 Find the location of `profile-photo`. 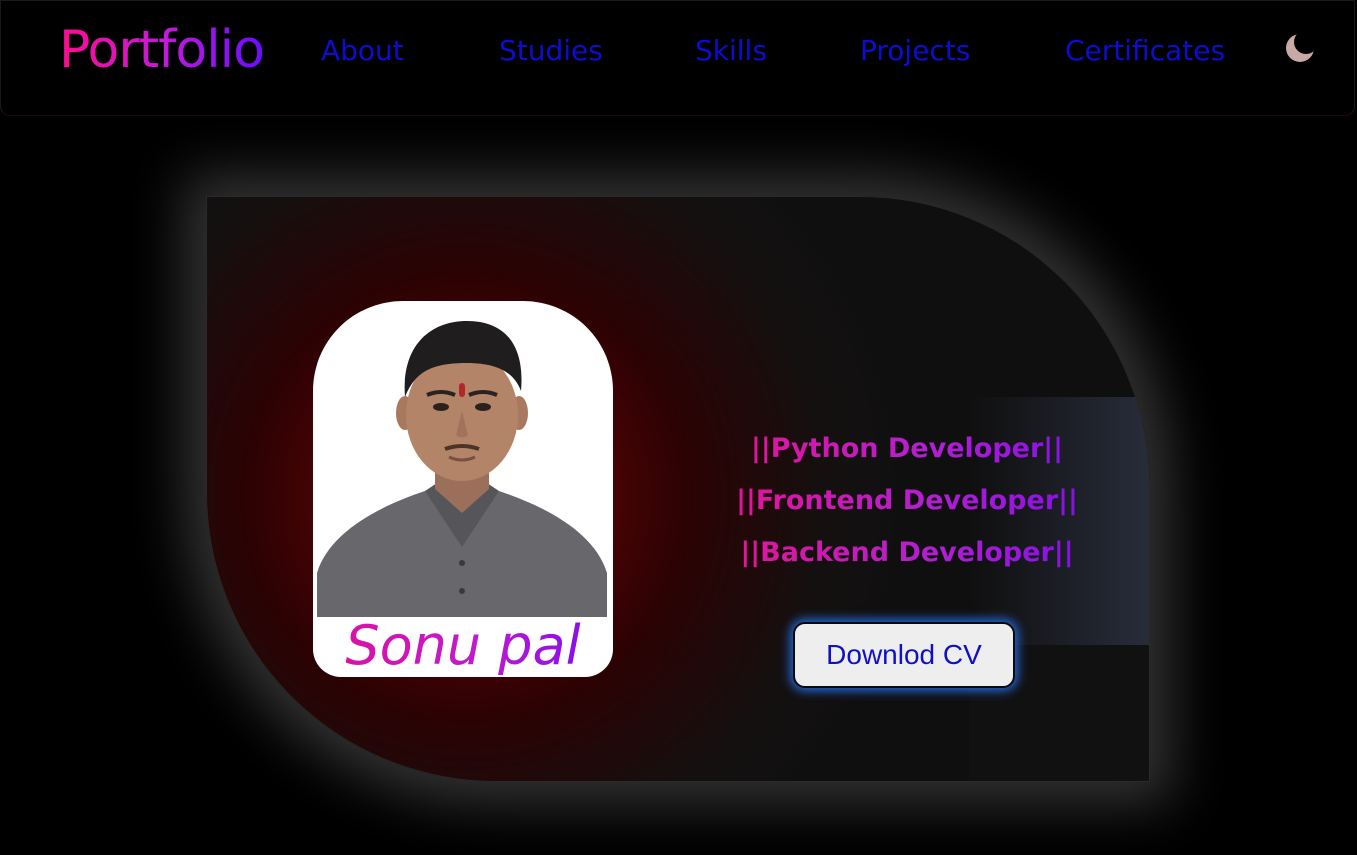

profile-photo is located at coordinates (462, 464).